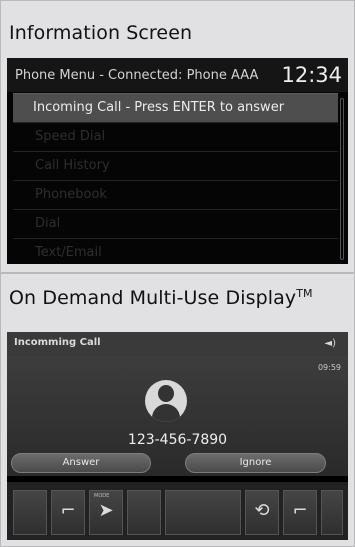  I want to click on volume-icon: ◄), so click(330, 343).